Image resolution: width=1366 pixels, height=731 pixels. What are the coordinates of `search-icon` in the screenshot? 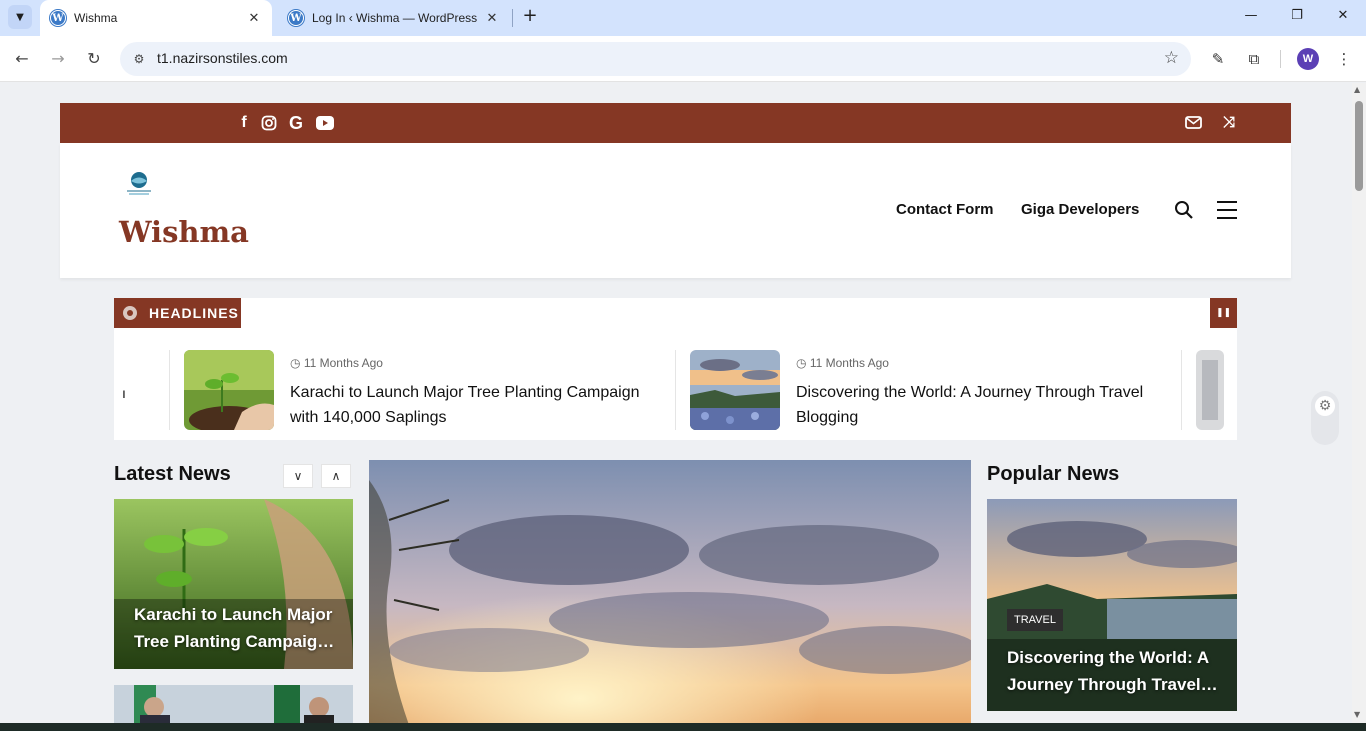 It's located at (1184, 210).